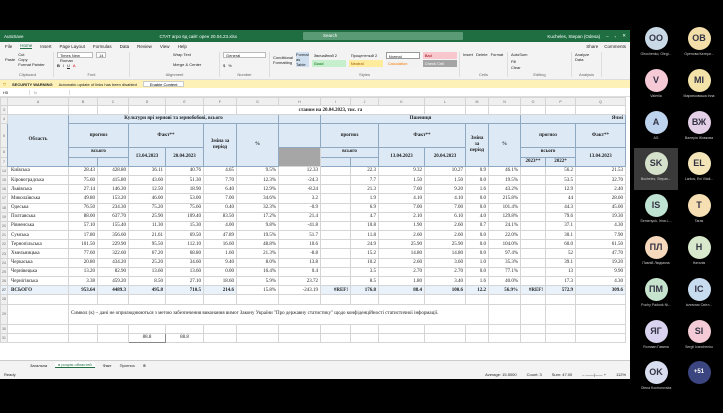 The image size is (723, 413). I want to click on row-header: 5, so click(4, 136).